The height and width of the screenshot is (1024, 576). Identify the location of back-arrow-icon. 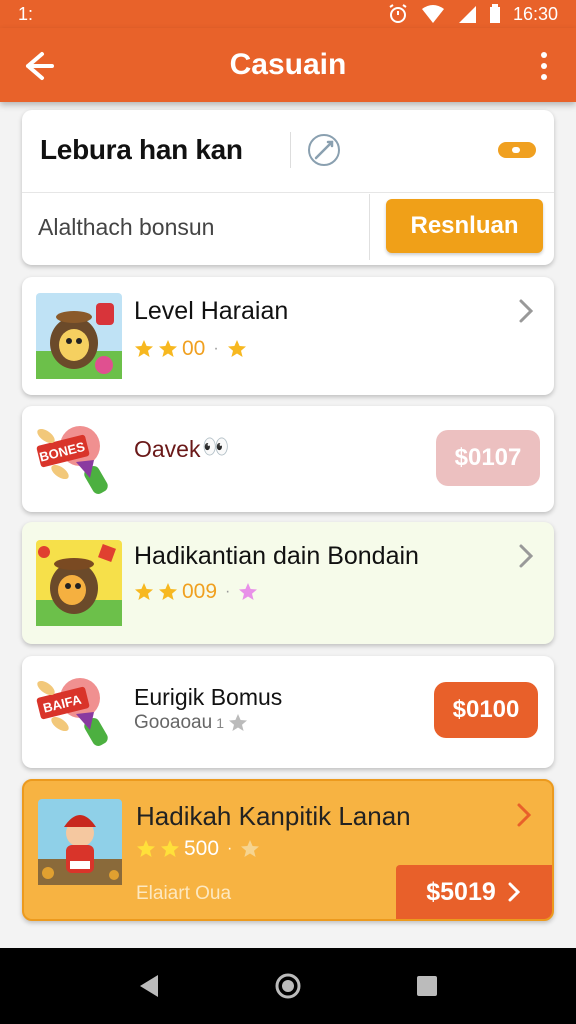
(38, 66).